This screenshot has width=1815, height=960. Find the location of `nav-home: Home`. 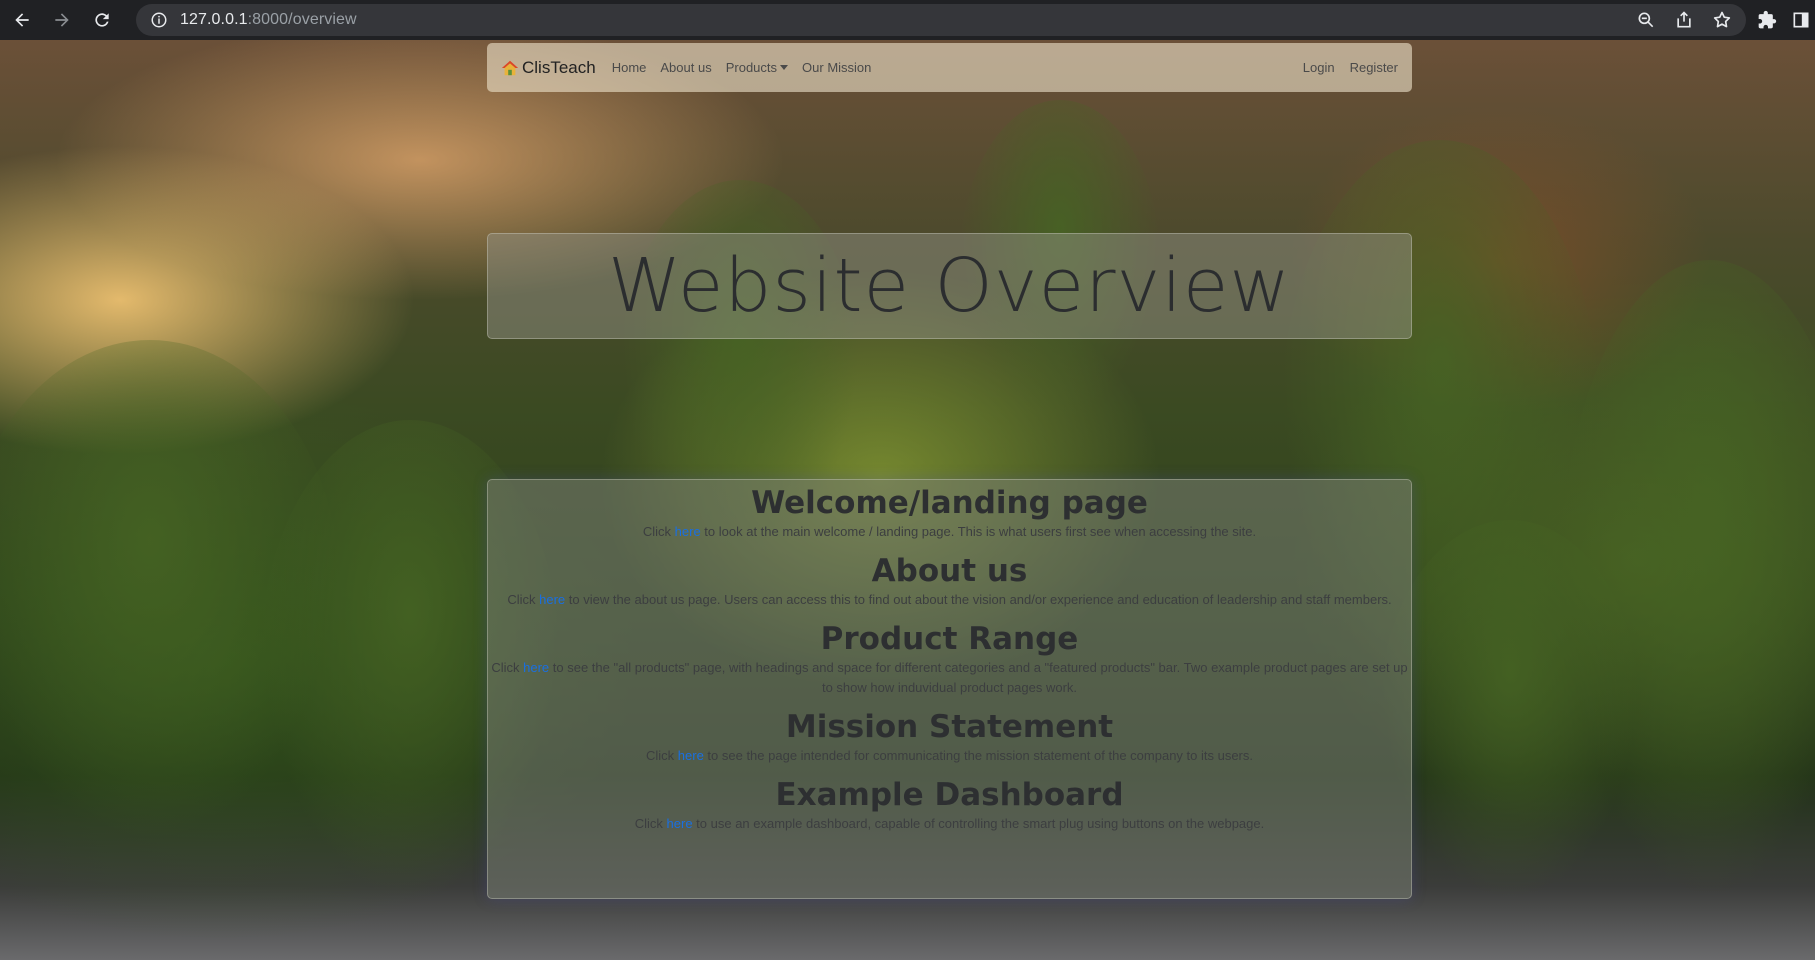

nav-home: Home is located at coordinates (629, 67).